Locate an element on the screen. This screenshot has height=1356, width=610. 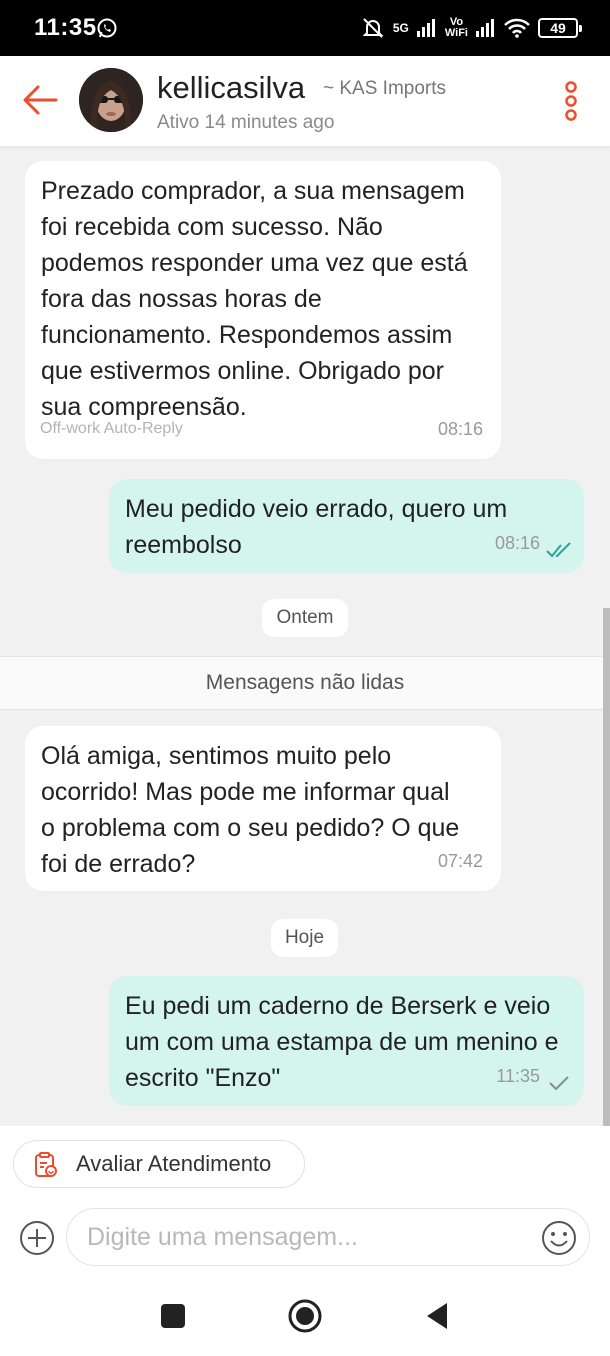
date-divider-yesterday: Ontem is located at coordinates (305, 618).